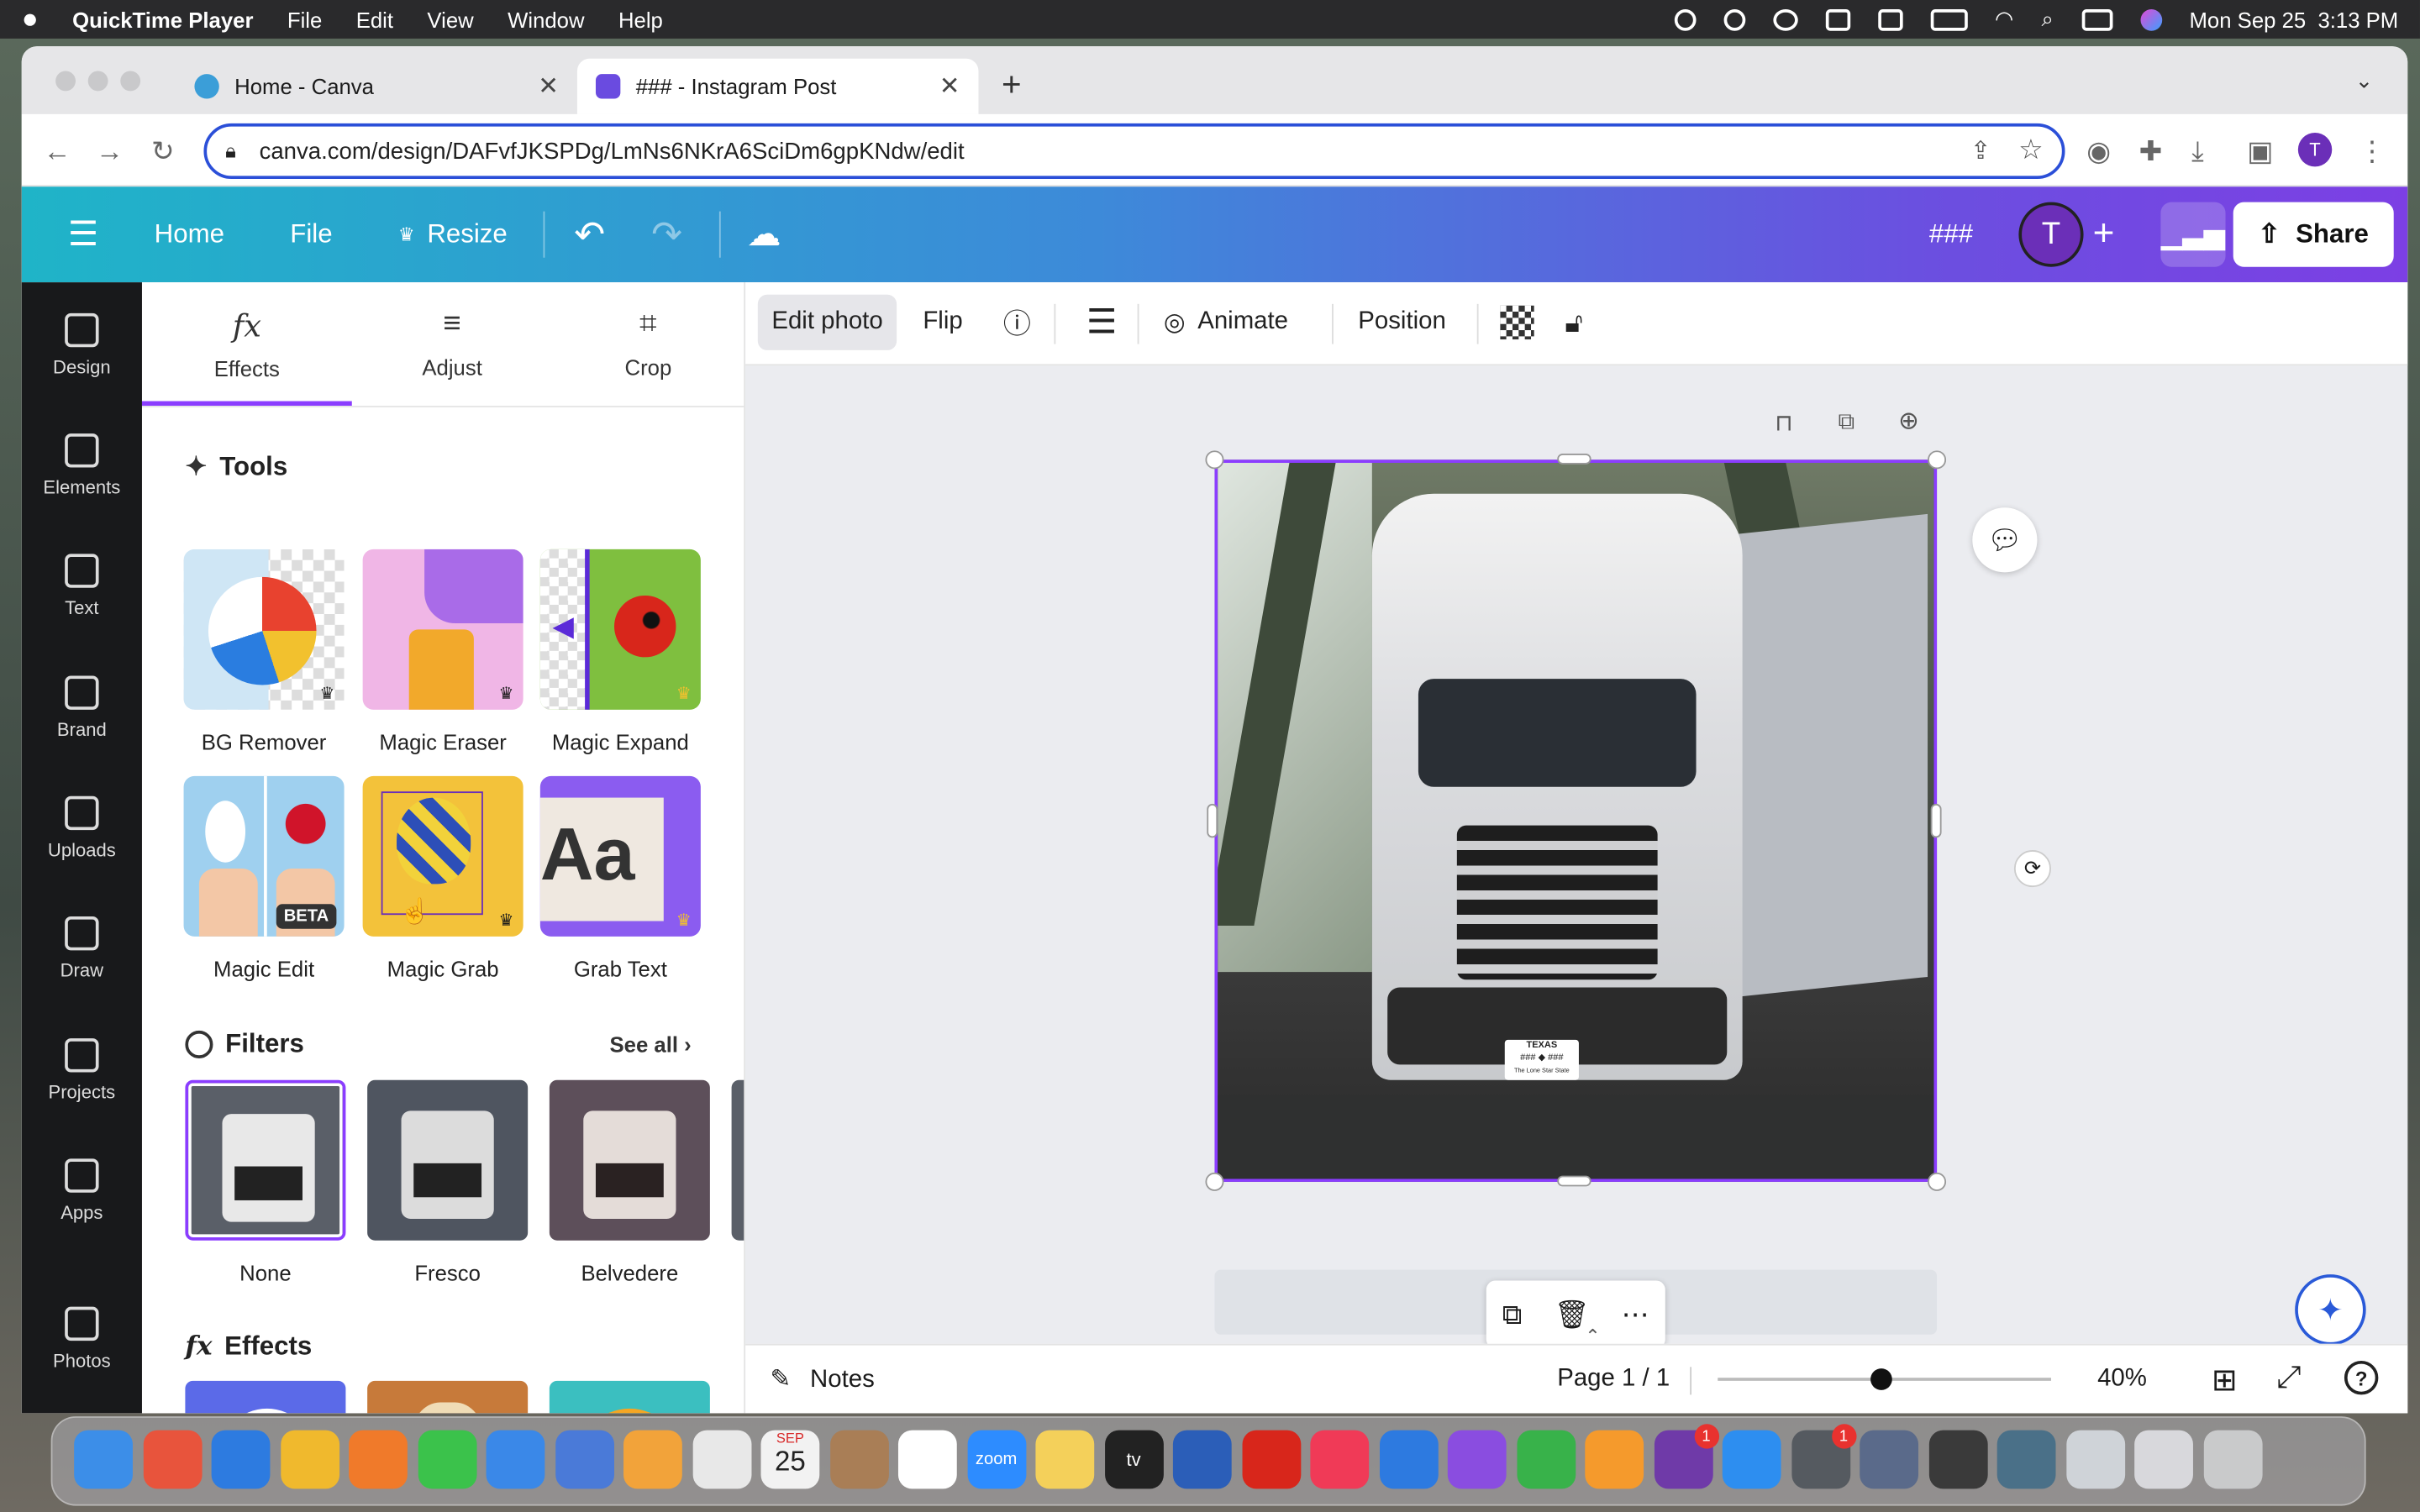  I want to click on battery-icon, so click(1948, 19).